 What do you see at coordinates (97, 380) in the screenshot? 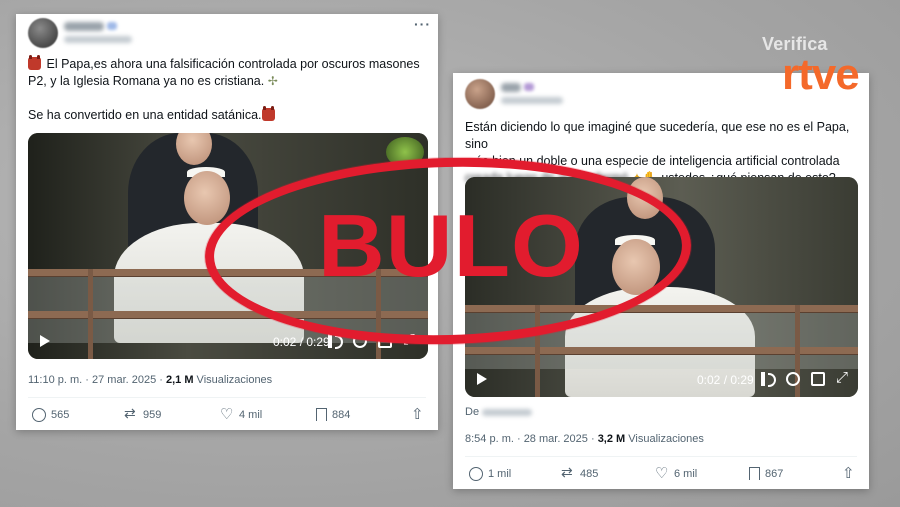
I see `post-timestamp: 11:10 p. m. · 27 mar. 2025 ·` at bounding box center [97, 380].